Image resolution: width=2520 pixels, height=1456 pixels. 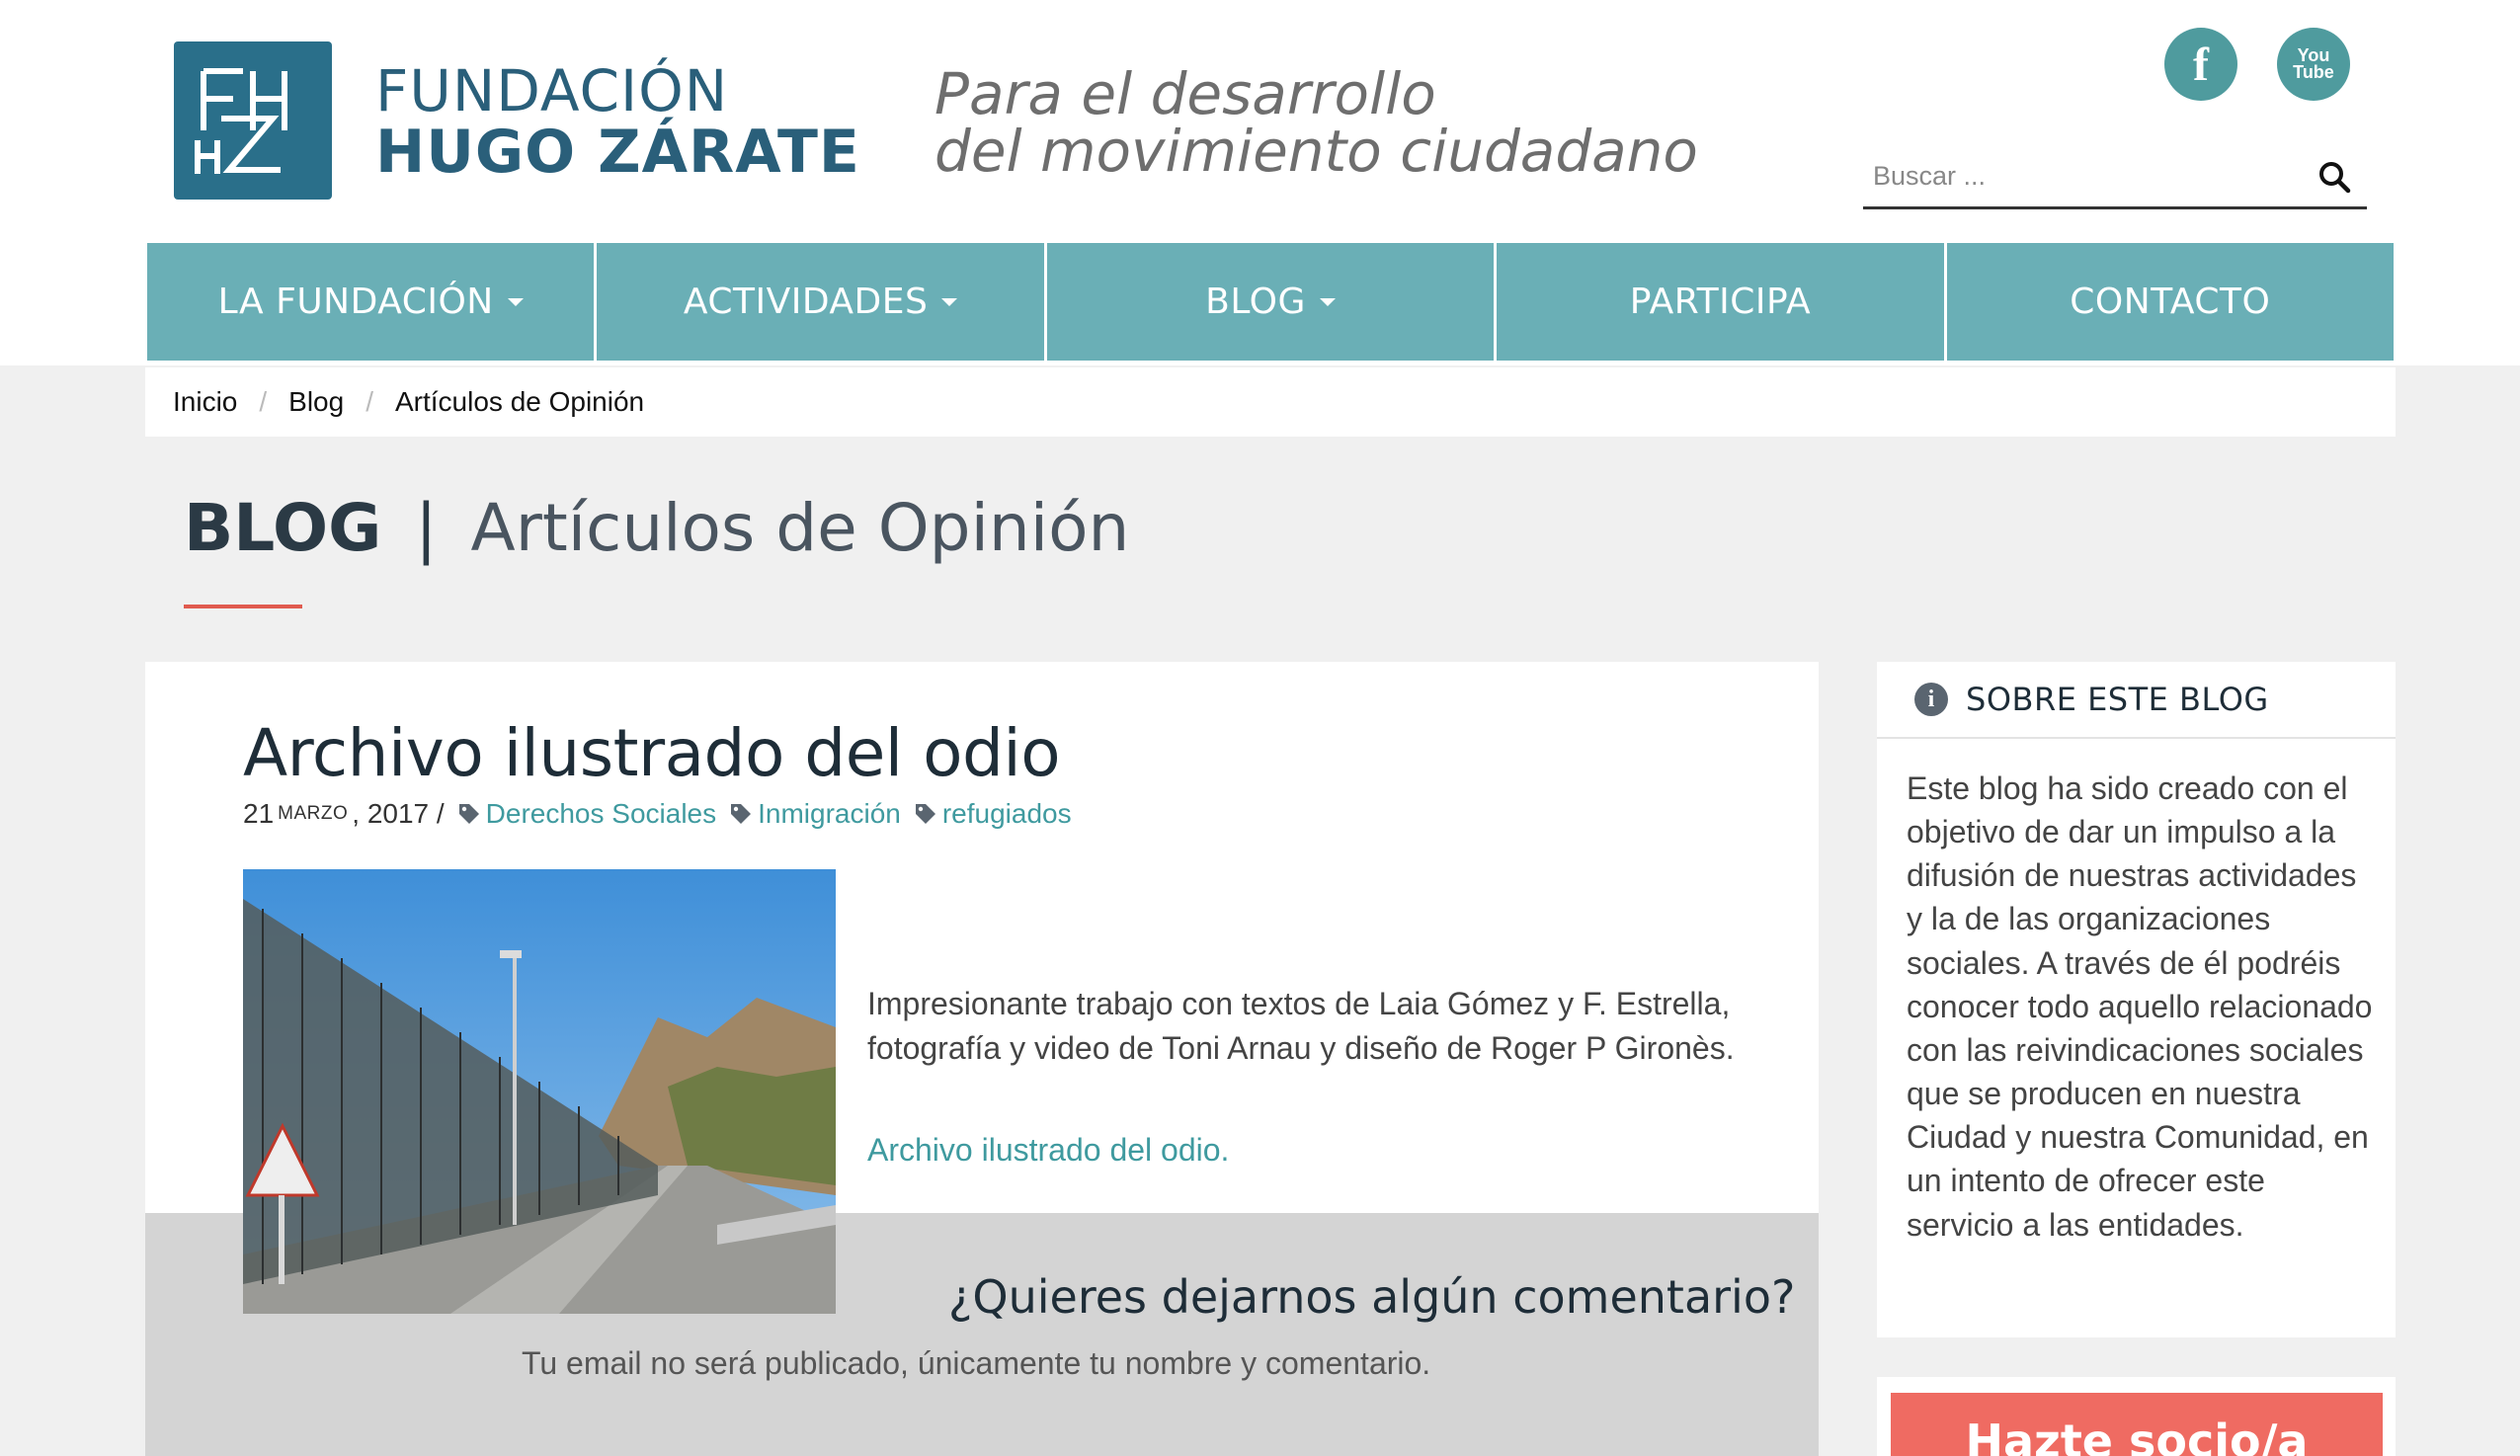 I want to click on youtube-icon: You Tube, so click(x=2313, y=64).